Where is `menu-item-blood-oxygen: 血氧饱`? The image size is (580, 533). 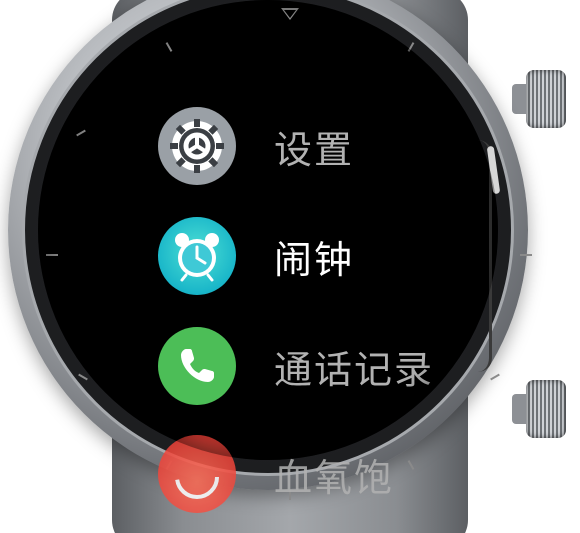
menu-item-blood-oxygen: 血氧饱 is located at coordinates (276, 474).